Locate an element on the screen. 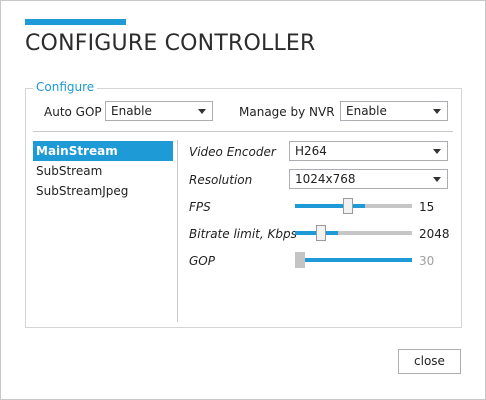 The height and width of the screenshot is (400, 486). bitrate-value: 2048 is located at coordinates (434, 234).